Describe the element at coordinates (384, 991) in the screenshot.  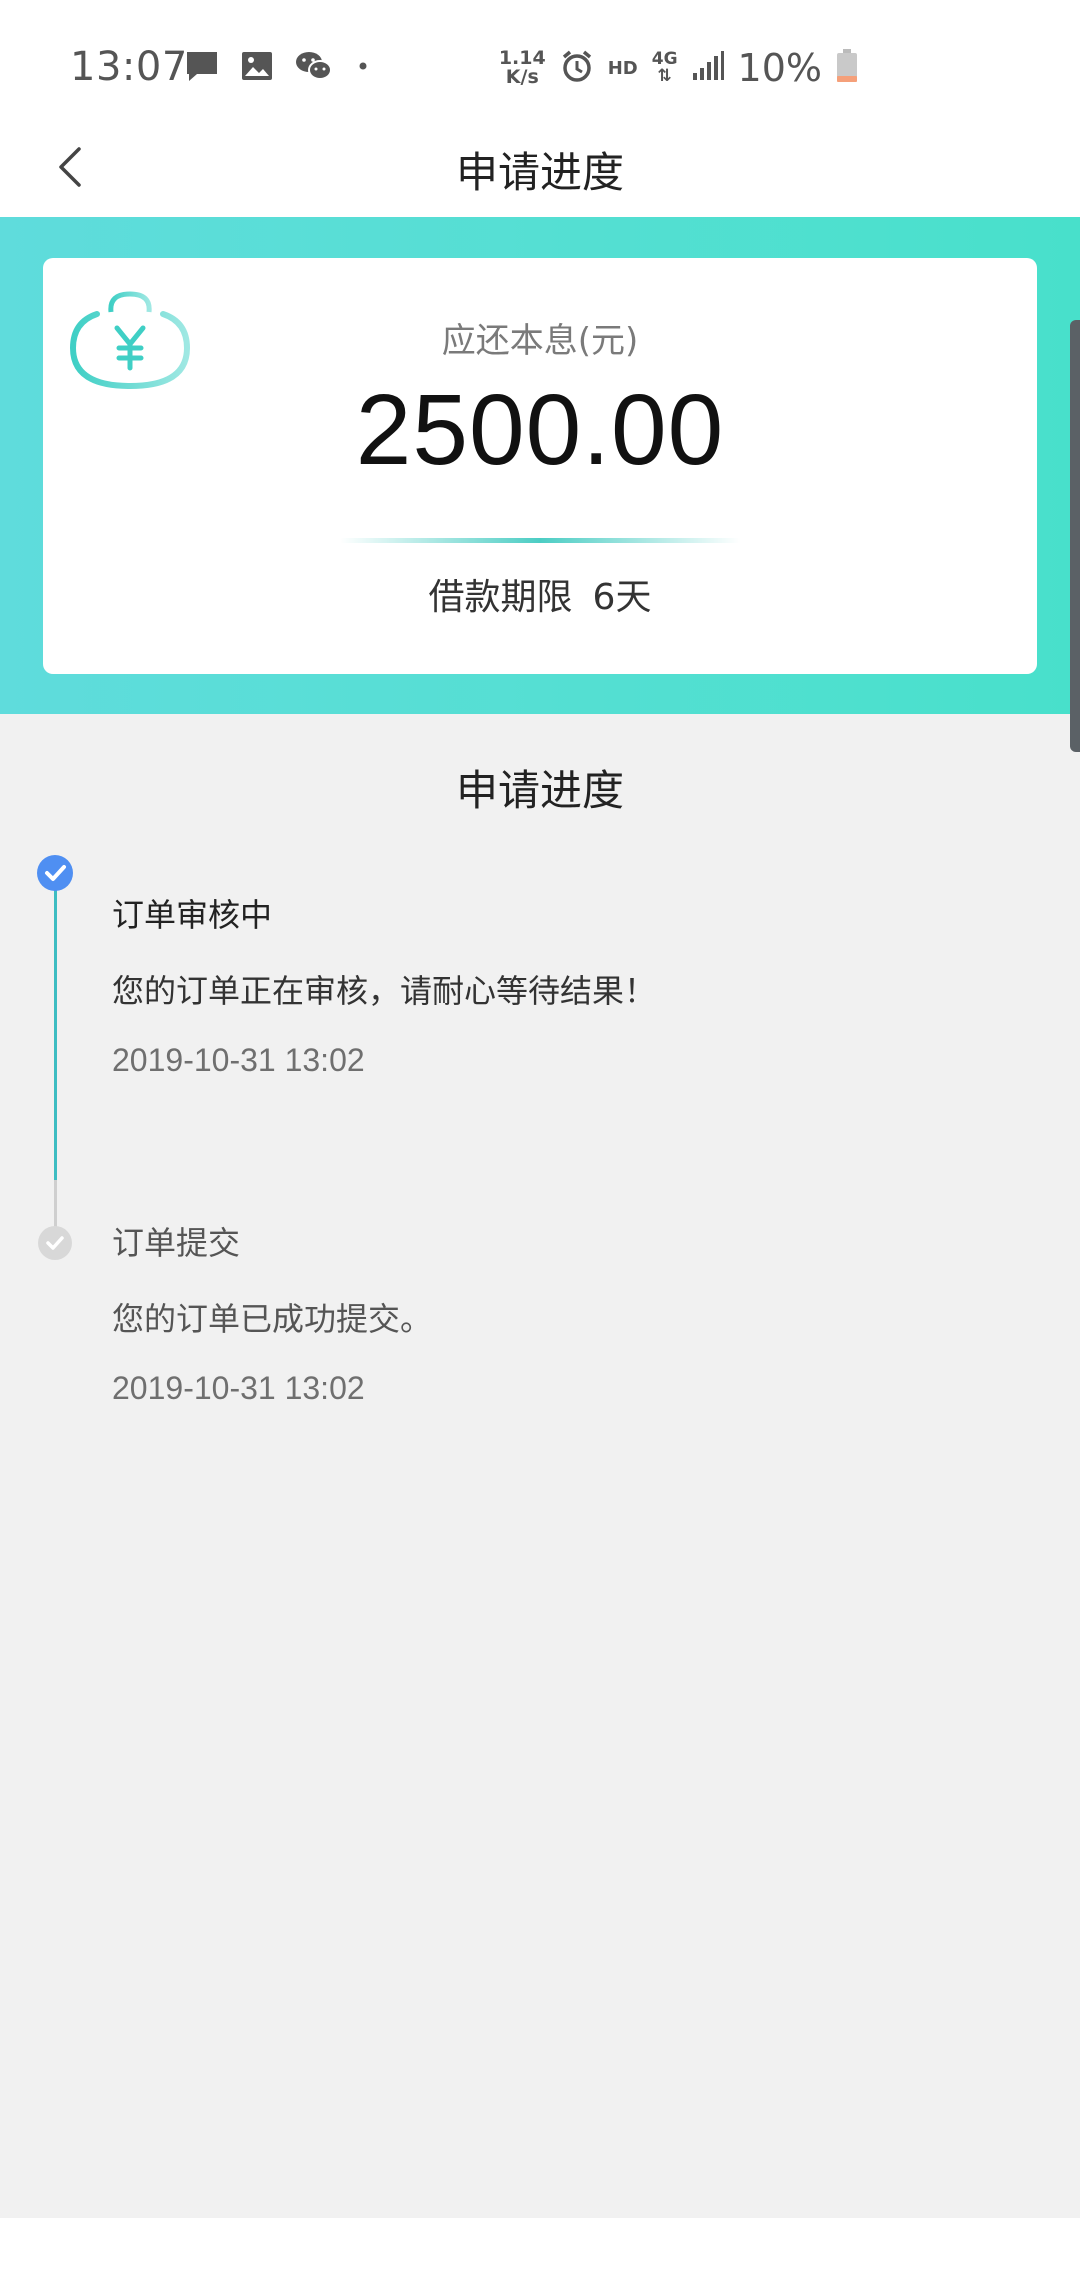
I see `step-desc: 您的订单正在审核，请耐心等待结果！` at that location.